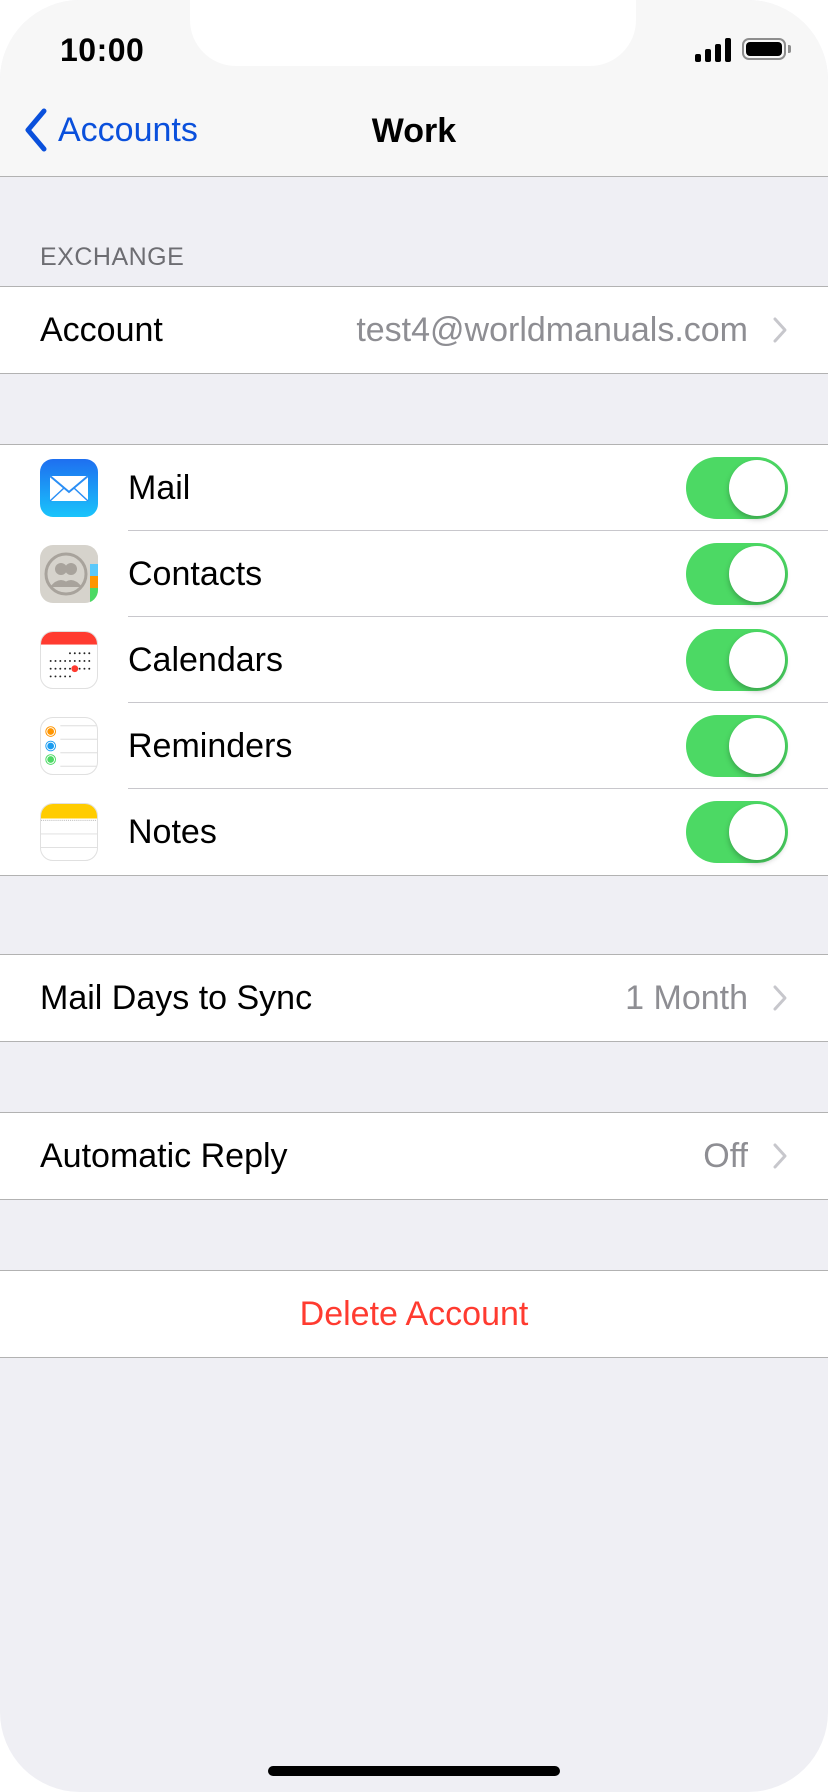 The image size is (828, 1792). I want to click on delete-group: Delete Account, so click(414, 1314).